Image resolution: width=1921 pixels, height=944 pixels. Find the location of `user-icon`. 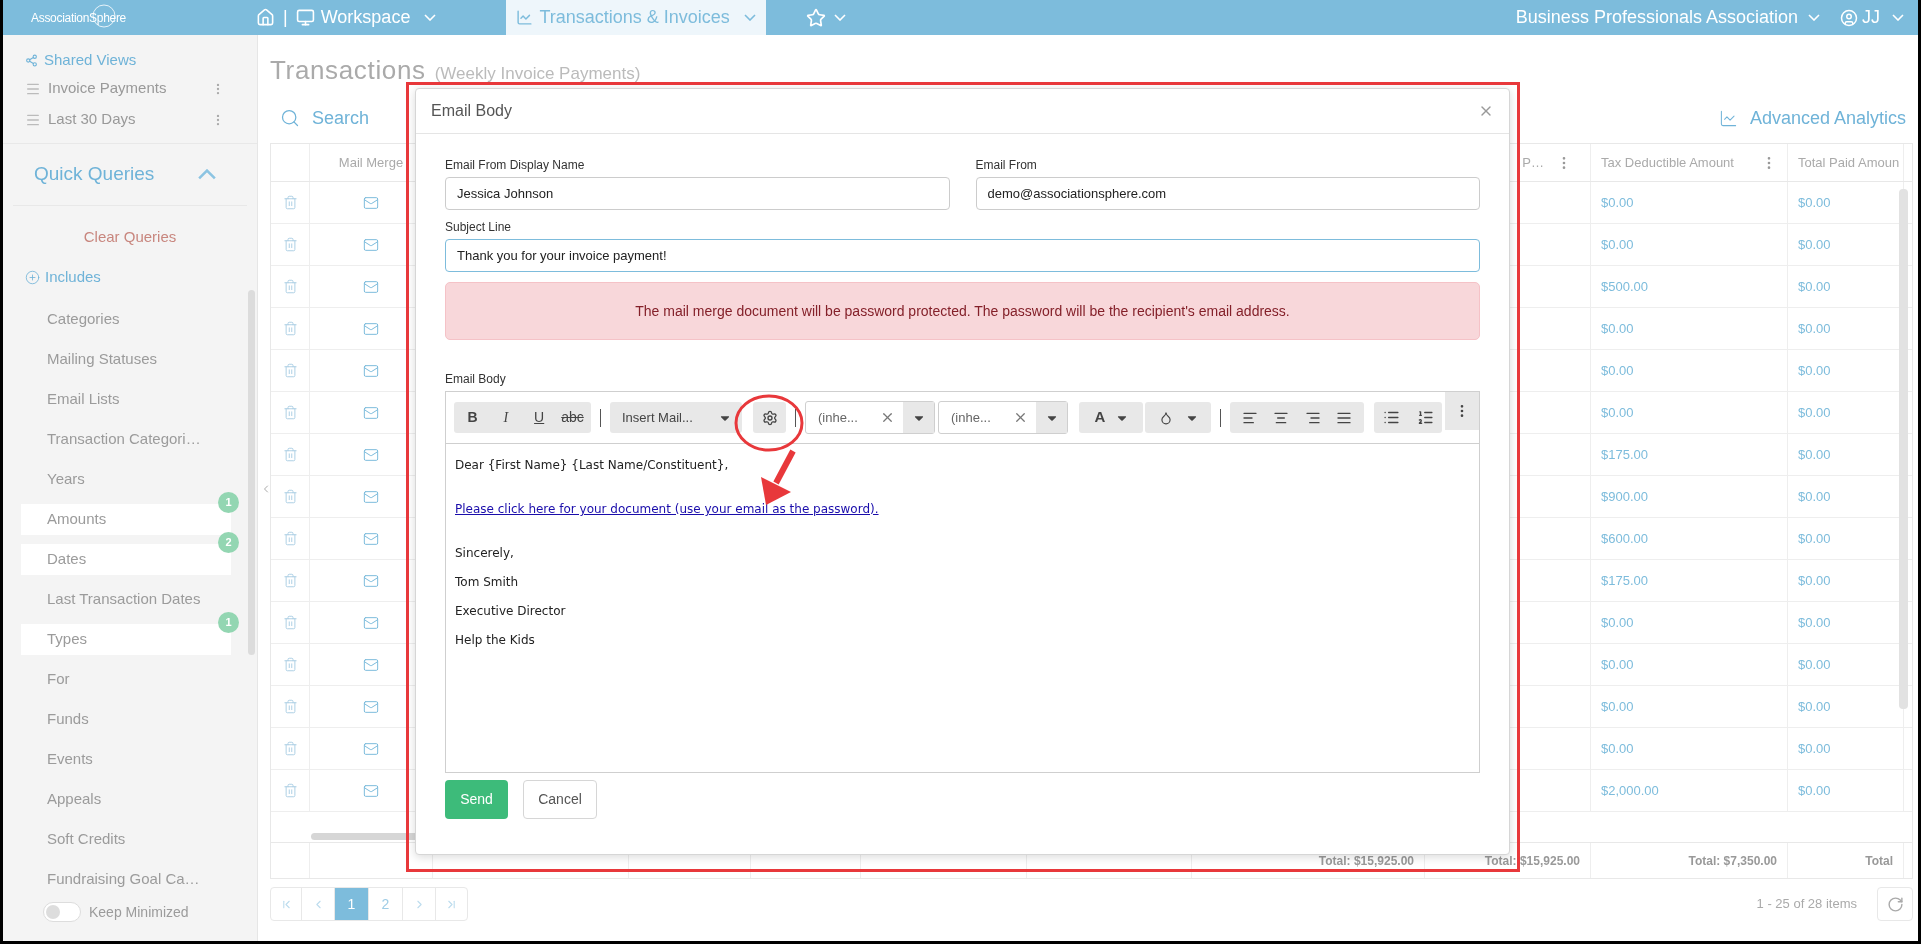

user-icon is located at coordinates (1849, 17).